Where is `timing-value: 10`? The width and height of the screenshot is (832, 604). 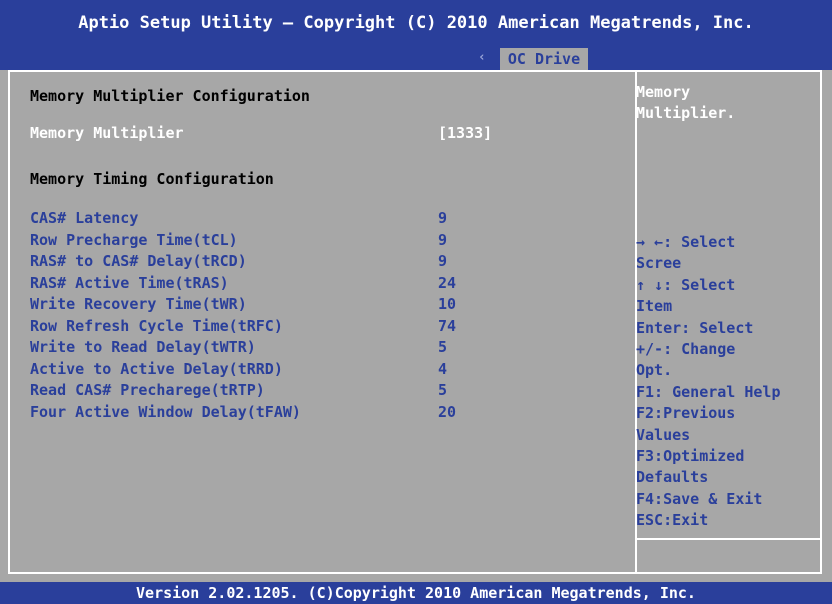 timing-value: 10 is located at coordinates (447, 304).